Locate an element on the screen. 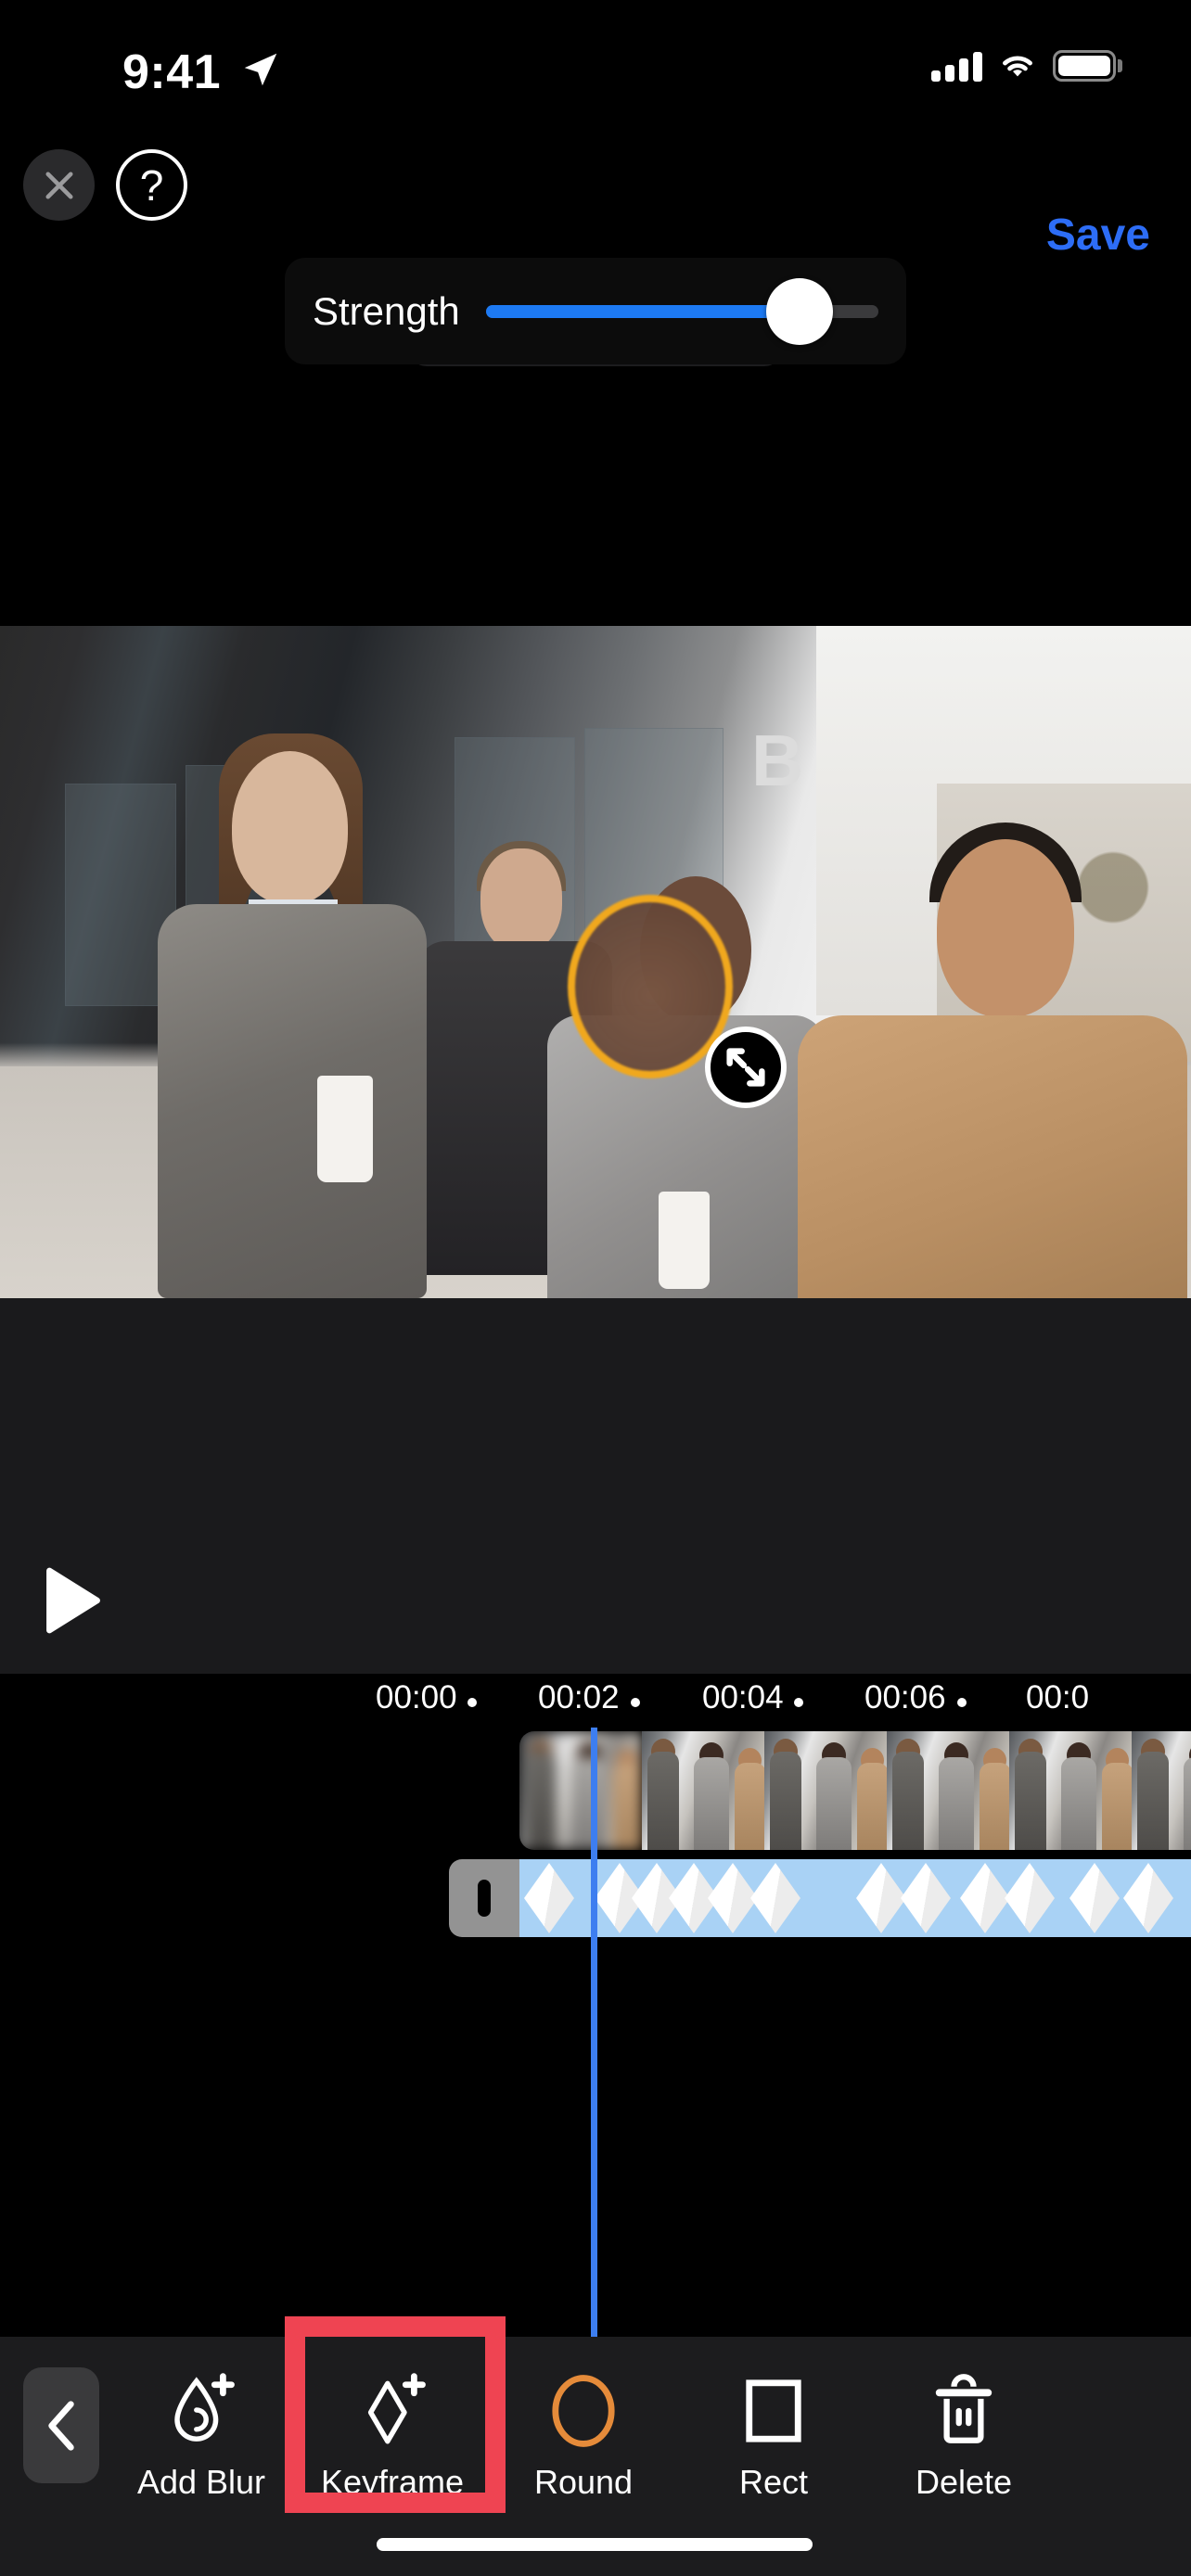  battery-full-icon is located at coordinates (1087, 66).